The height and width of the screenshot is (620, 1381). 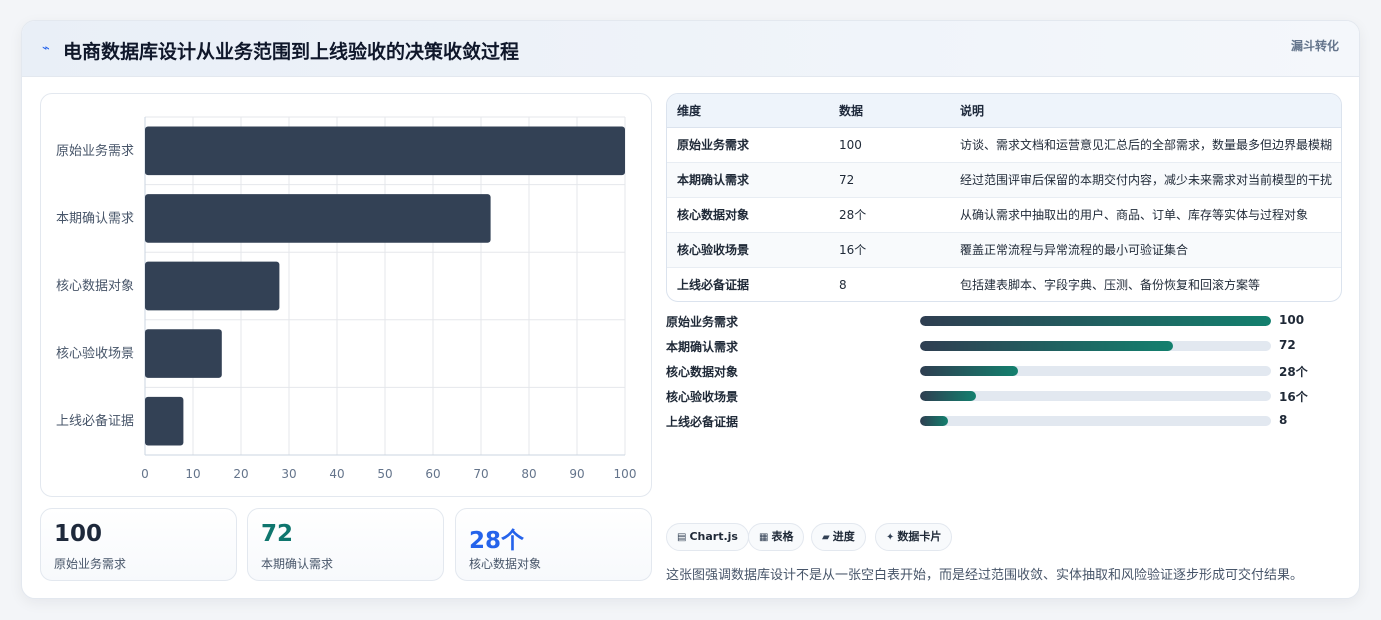 I want to click on progress-row: 核心验收场景 16个, so click(x=1006, y=396).